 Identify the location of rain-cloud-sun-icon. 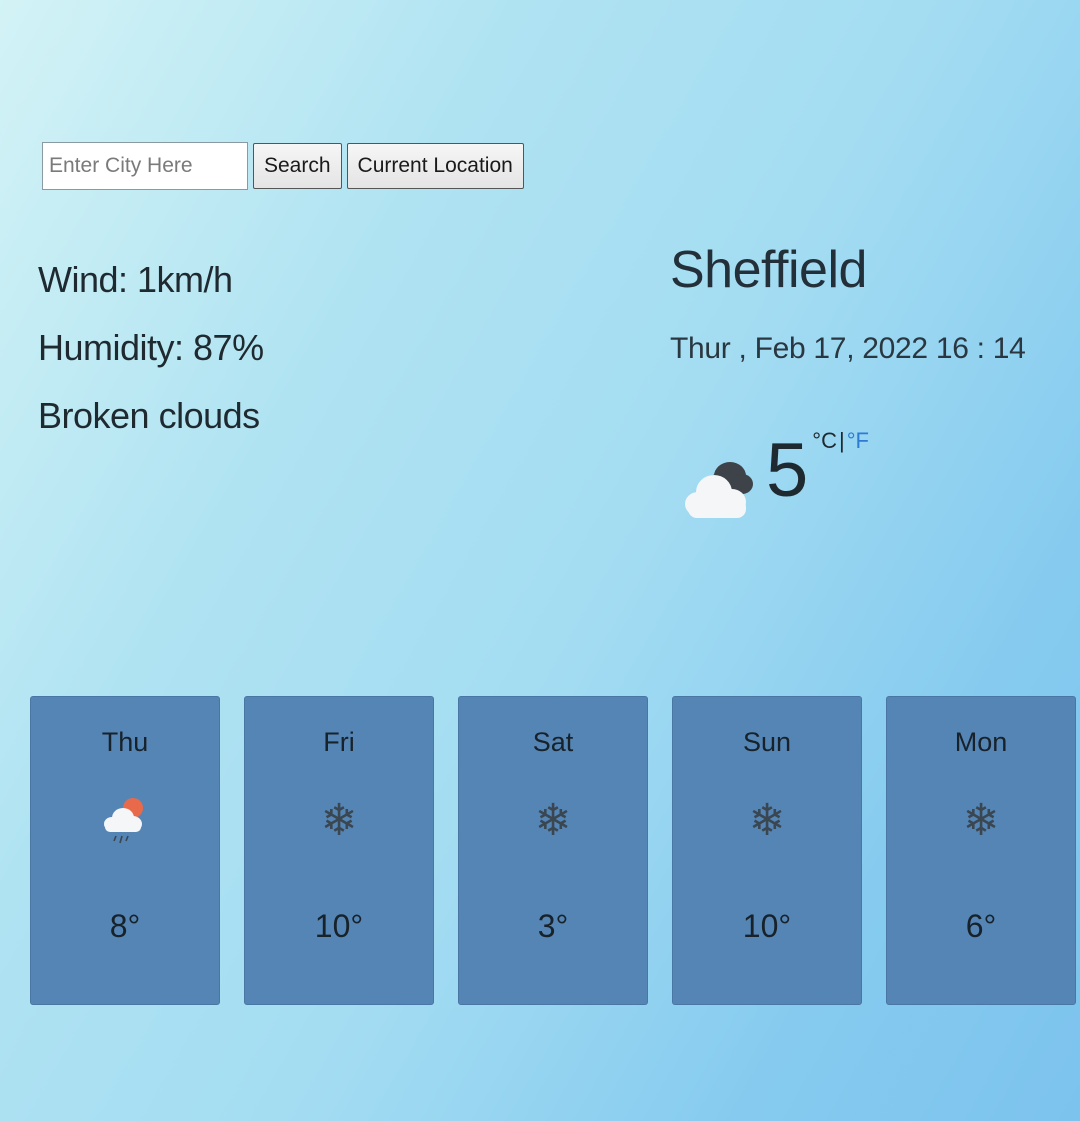
(125, 821).